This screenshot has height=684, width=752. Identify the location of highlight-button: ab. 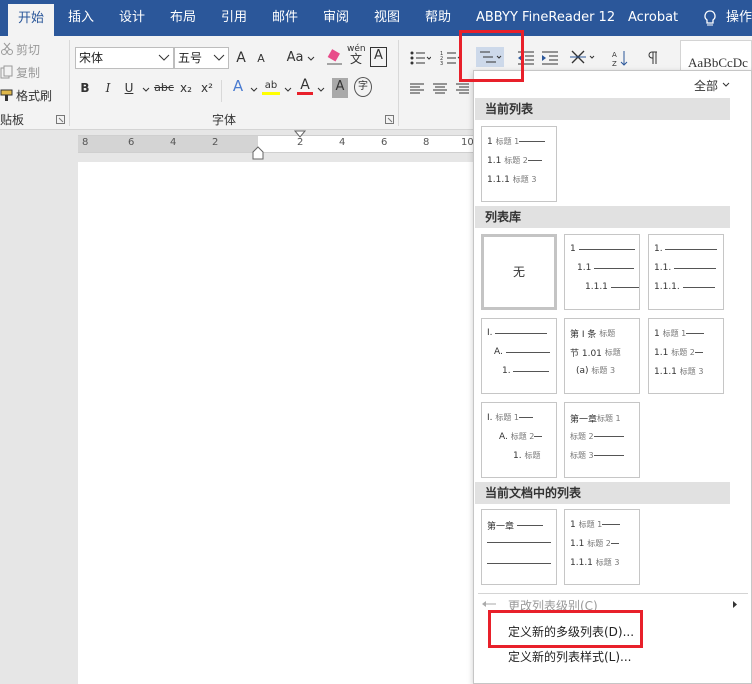
(271, 87).